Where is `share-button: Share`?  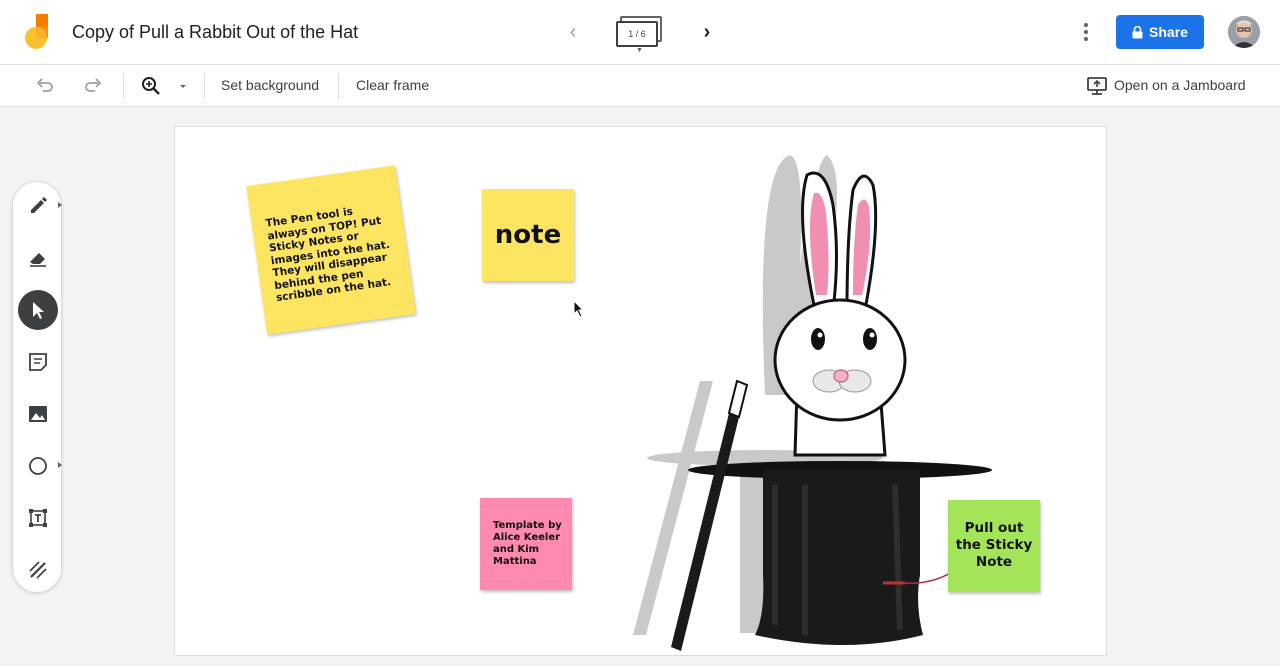 share-button: Share is located at coordinates (1160, 32).